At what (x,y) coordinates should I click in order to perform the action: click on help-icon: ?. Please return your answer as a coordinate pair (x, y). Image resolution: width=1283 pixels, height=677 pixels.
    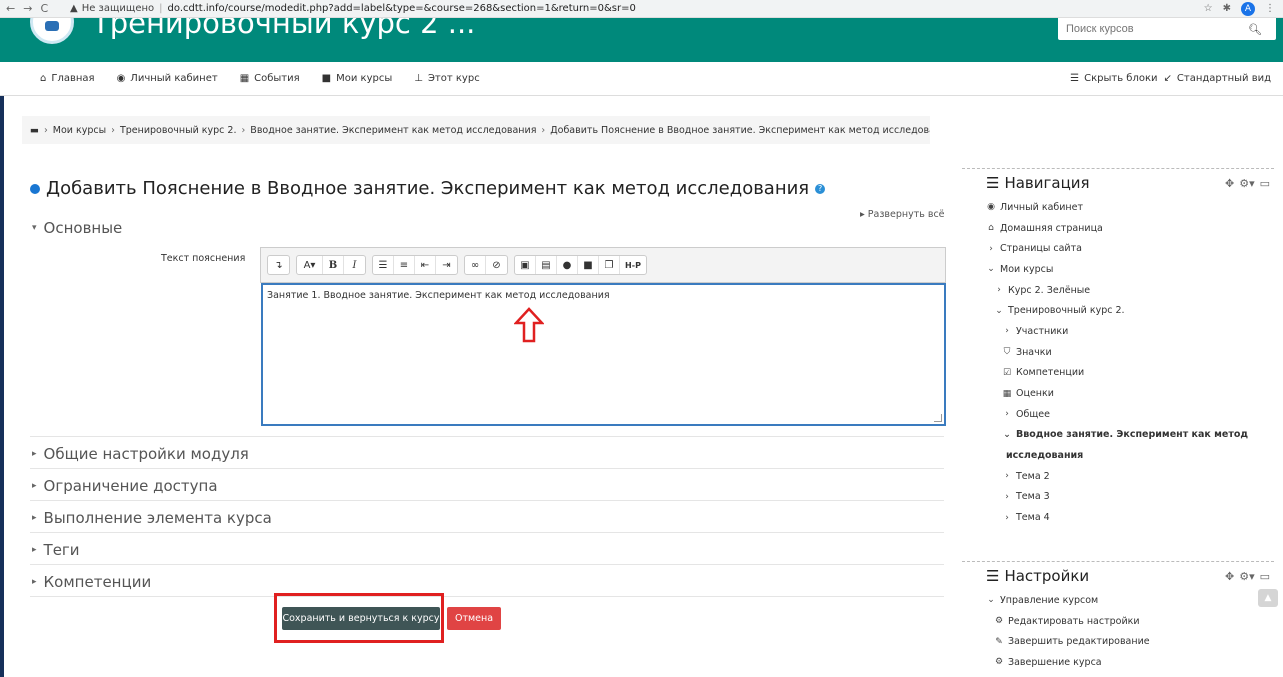
    Looking at the image, I should click on (820, 188).